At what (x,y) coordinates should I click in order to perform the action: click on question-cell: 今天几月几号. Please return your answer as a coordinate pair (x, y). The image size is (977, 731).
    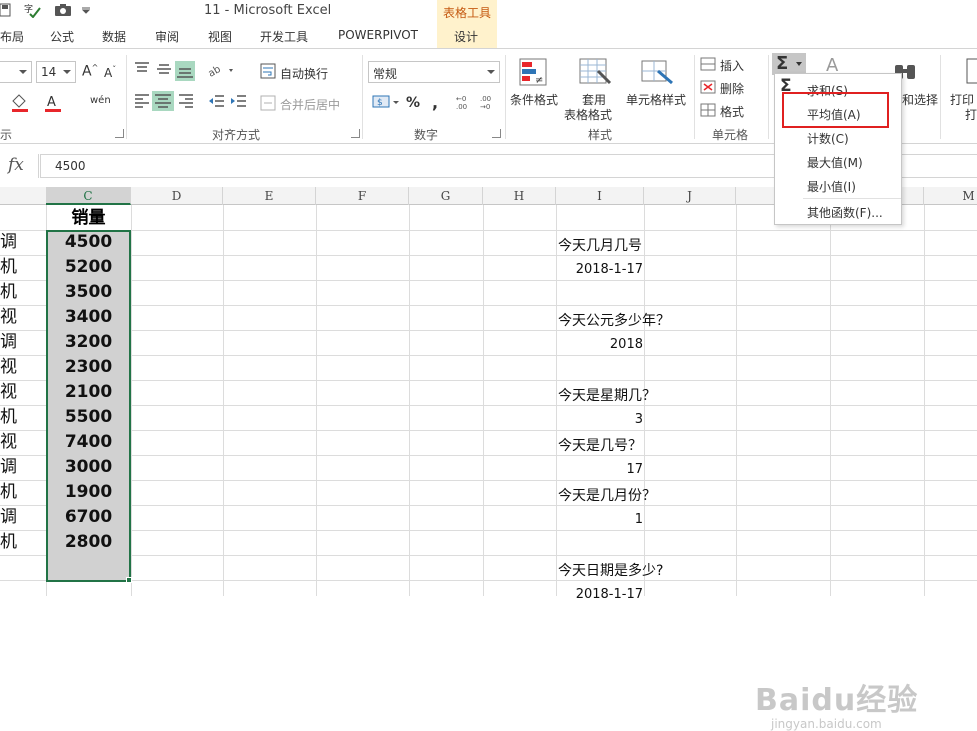
    Looking at the image, I should click on (600, 245).